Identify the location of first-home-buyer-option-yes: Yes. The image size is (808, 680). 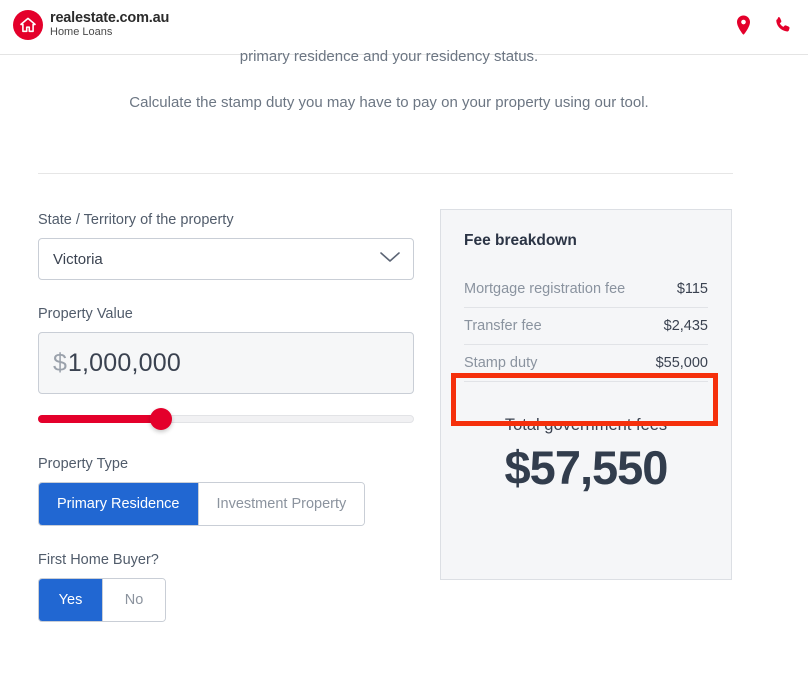
(70, 600).